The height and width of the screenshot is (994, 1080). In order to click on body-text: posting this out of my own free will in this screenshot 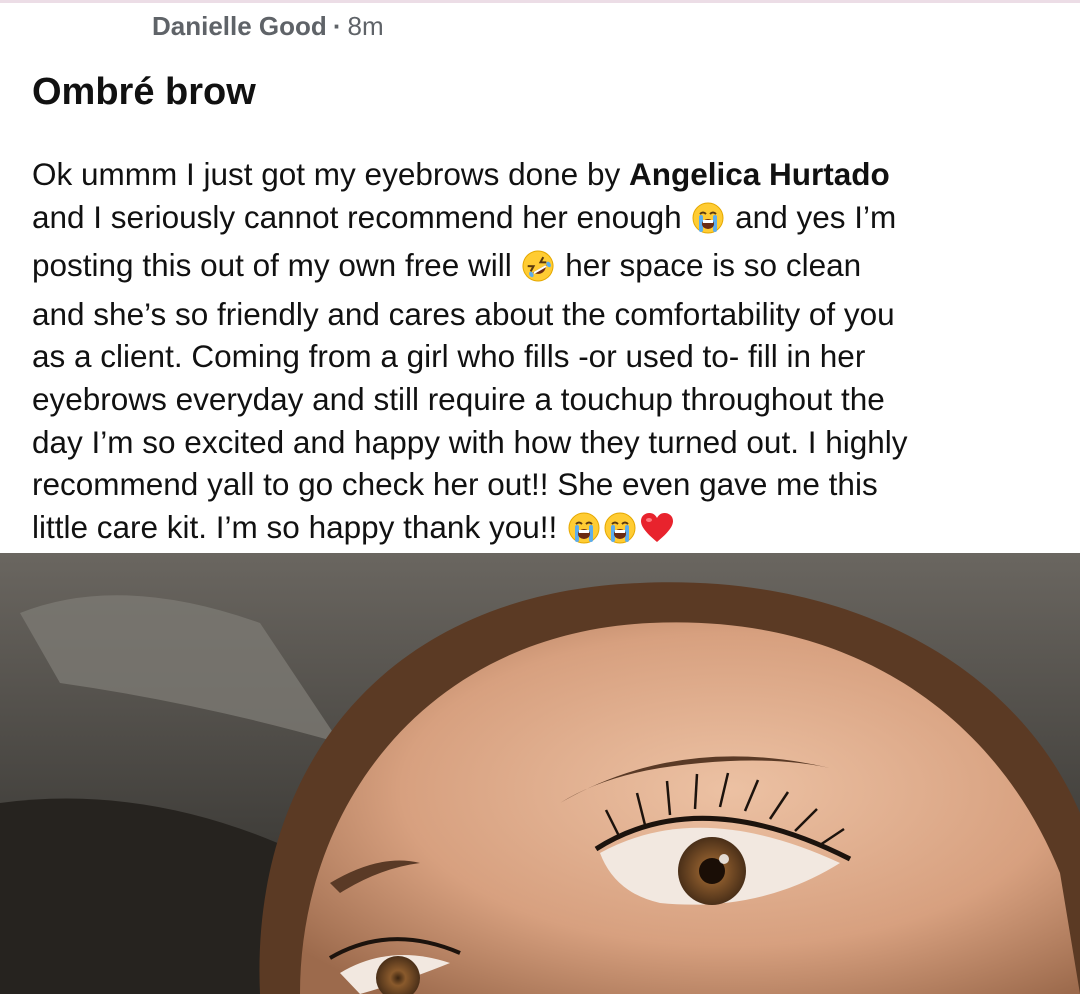, I will do `click(276, 265)`.